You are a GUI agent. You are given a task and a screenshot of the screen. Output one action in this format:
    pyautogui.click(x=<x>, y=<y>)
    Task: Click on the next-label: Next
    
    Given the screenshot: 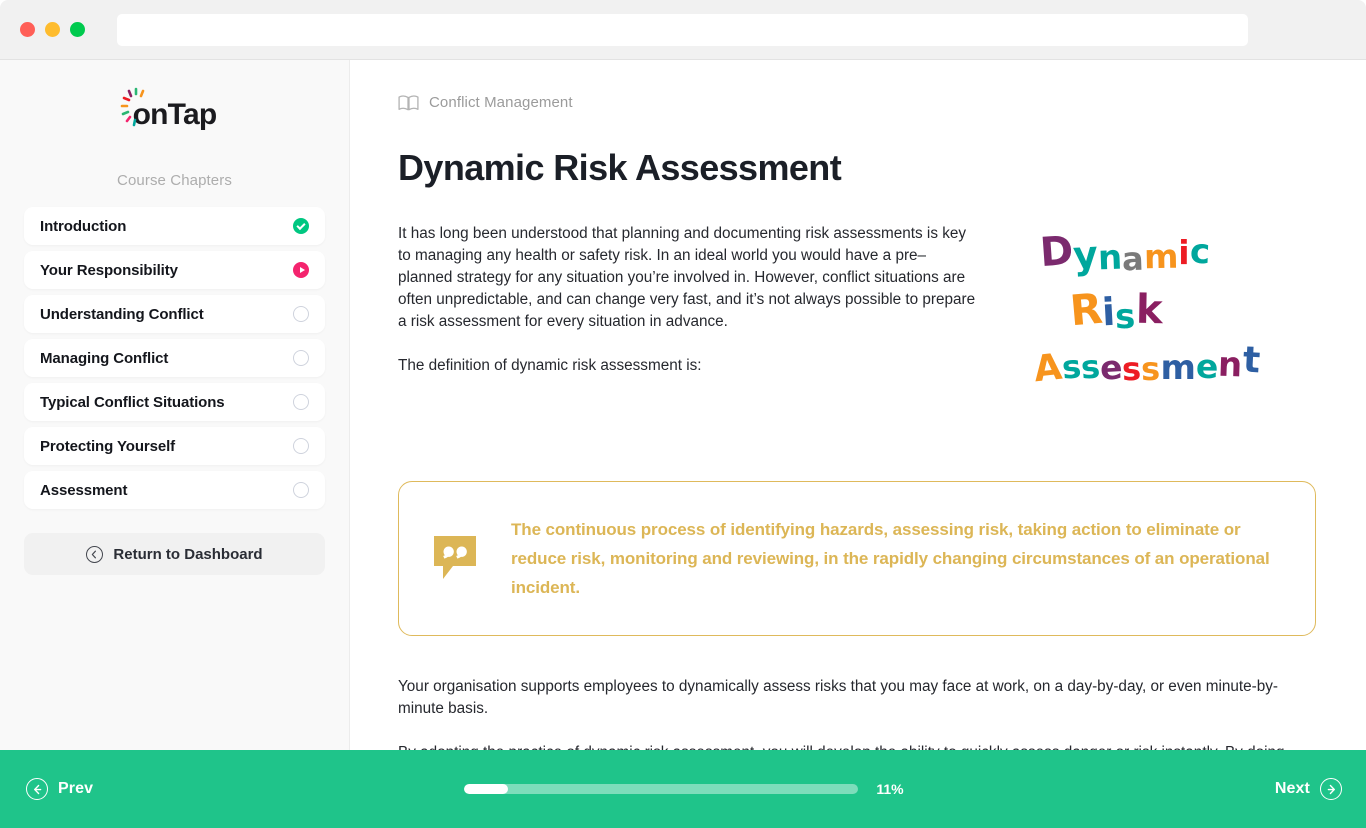 What is the action you would take?
    pyautogui.click(x=1292, y=788)
    